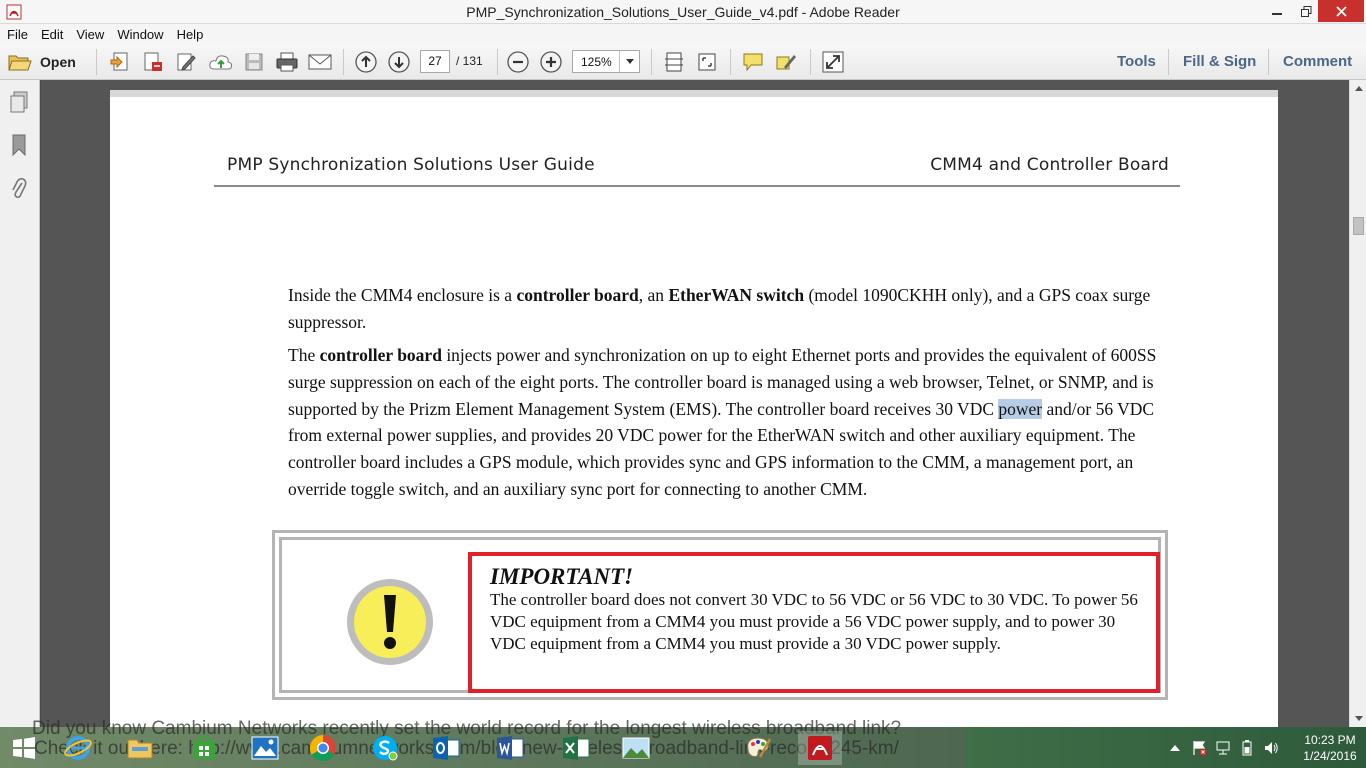  I want to click on page-thumbnails-icon, so click(19, 102).